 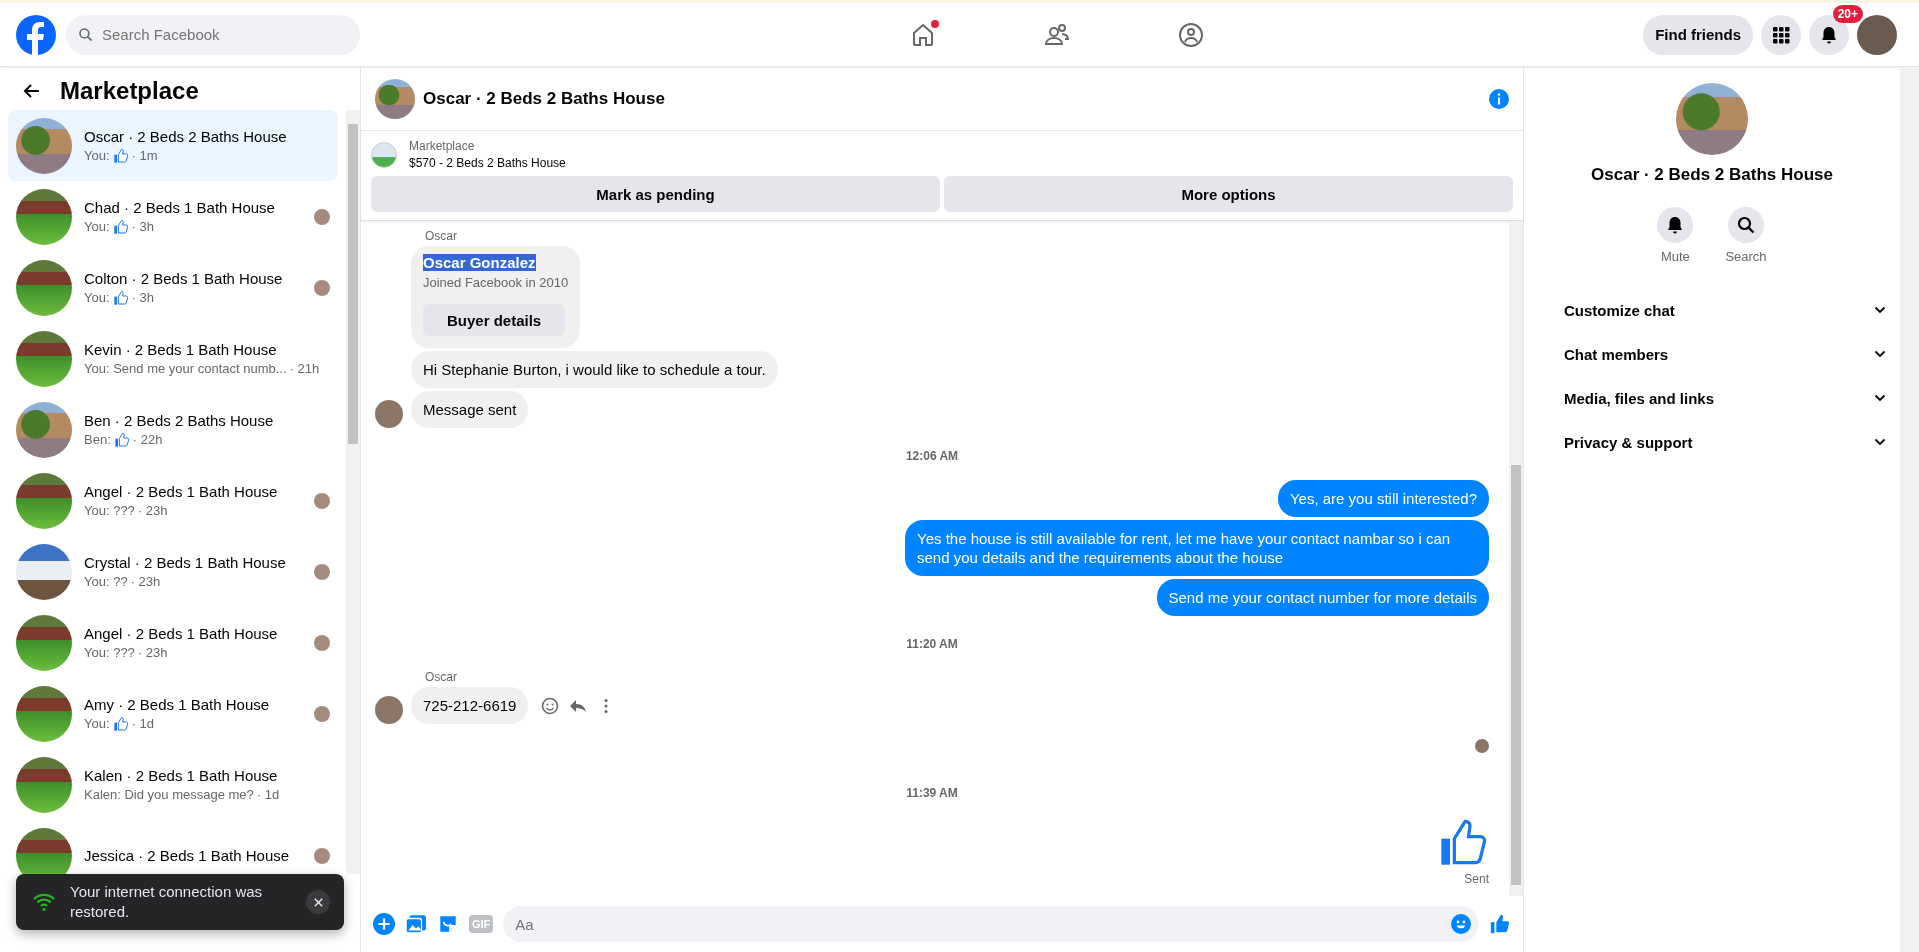 I want to click on wifi-icon, so click(x=44, y=902).